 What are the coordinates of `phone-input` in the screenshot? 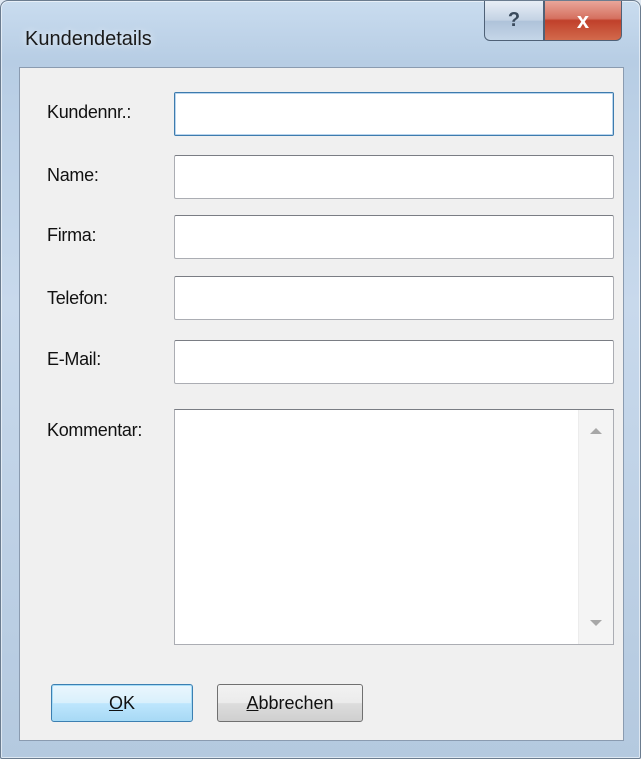 It's located at (394, 298).